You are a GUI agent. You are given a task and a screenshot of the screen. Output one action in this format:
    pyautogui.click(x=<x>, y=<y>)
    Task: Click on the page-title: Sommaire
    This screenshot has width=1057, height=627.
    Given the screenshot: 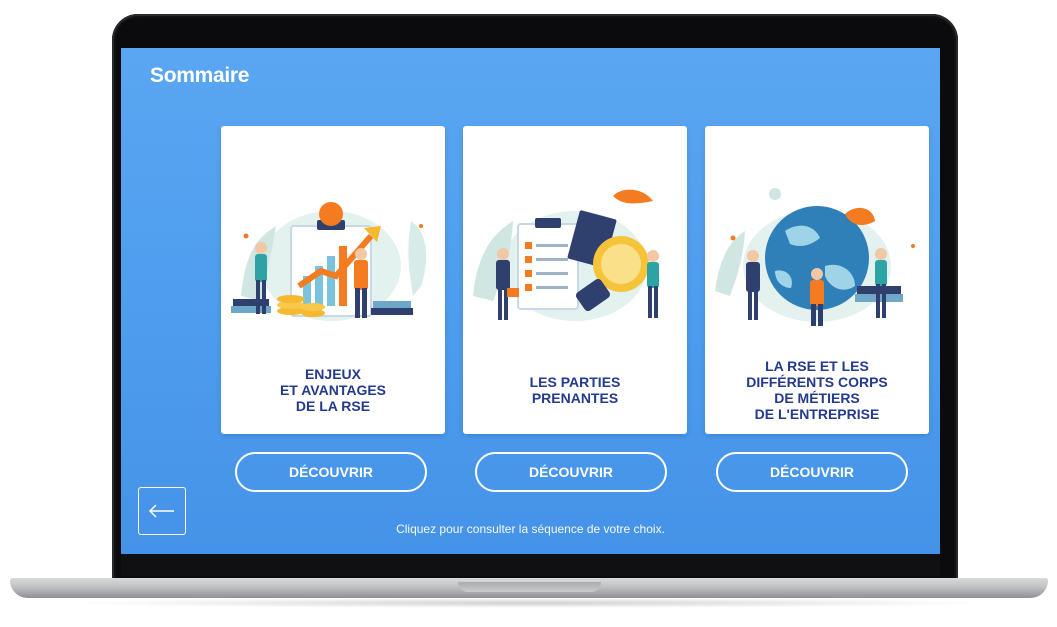 What is the action you would take?
    pyautogui.click(x=200, y=75)
    